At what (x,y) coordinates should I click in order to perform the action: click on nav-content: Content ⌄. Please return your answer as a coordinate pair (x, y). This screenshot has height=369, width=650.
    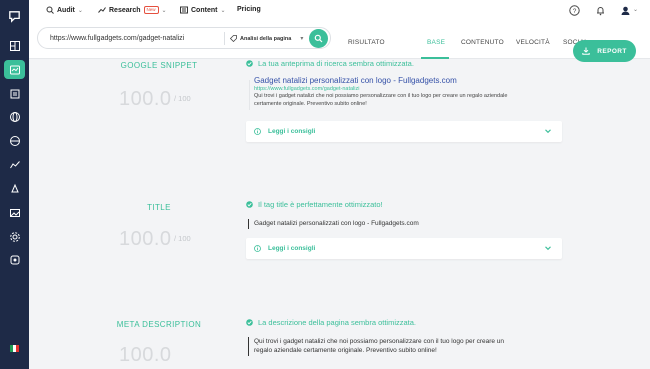
    Looking at the image, I should click on (202, 10).